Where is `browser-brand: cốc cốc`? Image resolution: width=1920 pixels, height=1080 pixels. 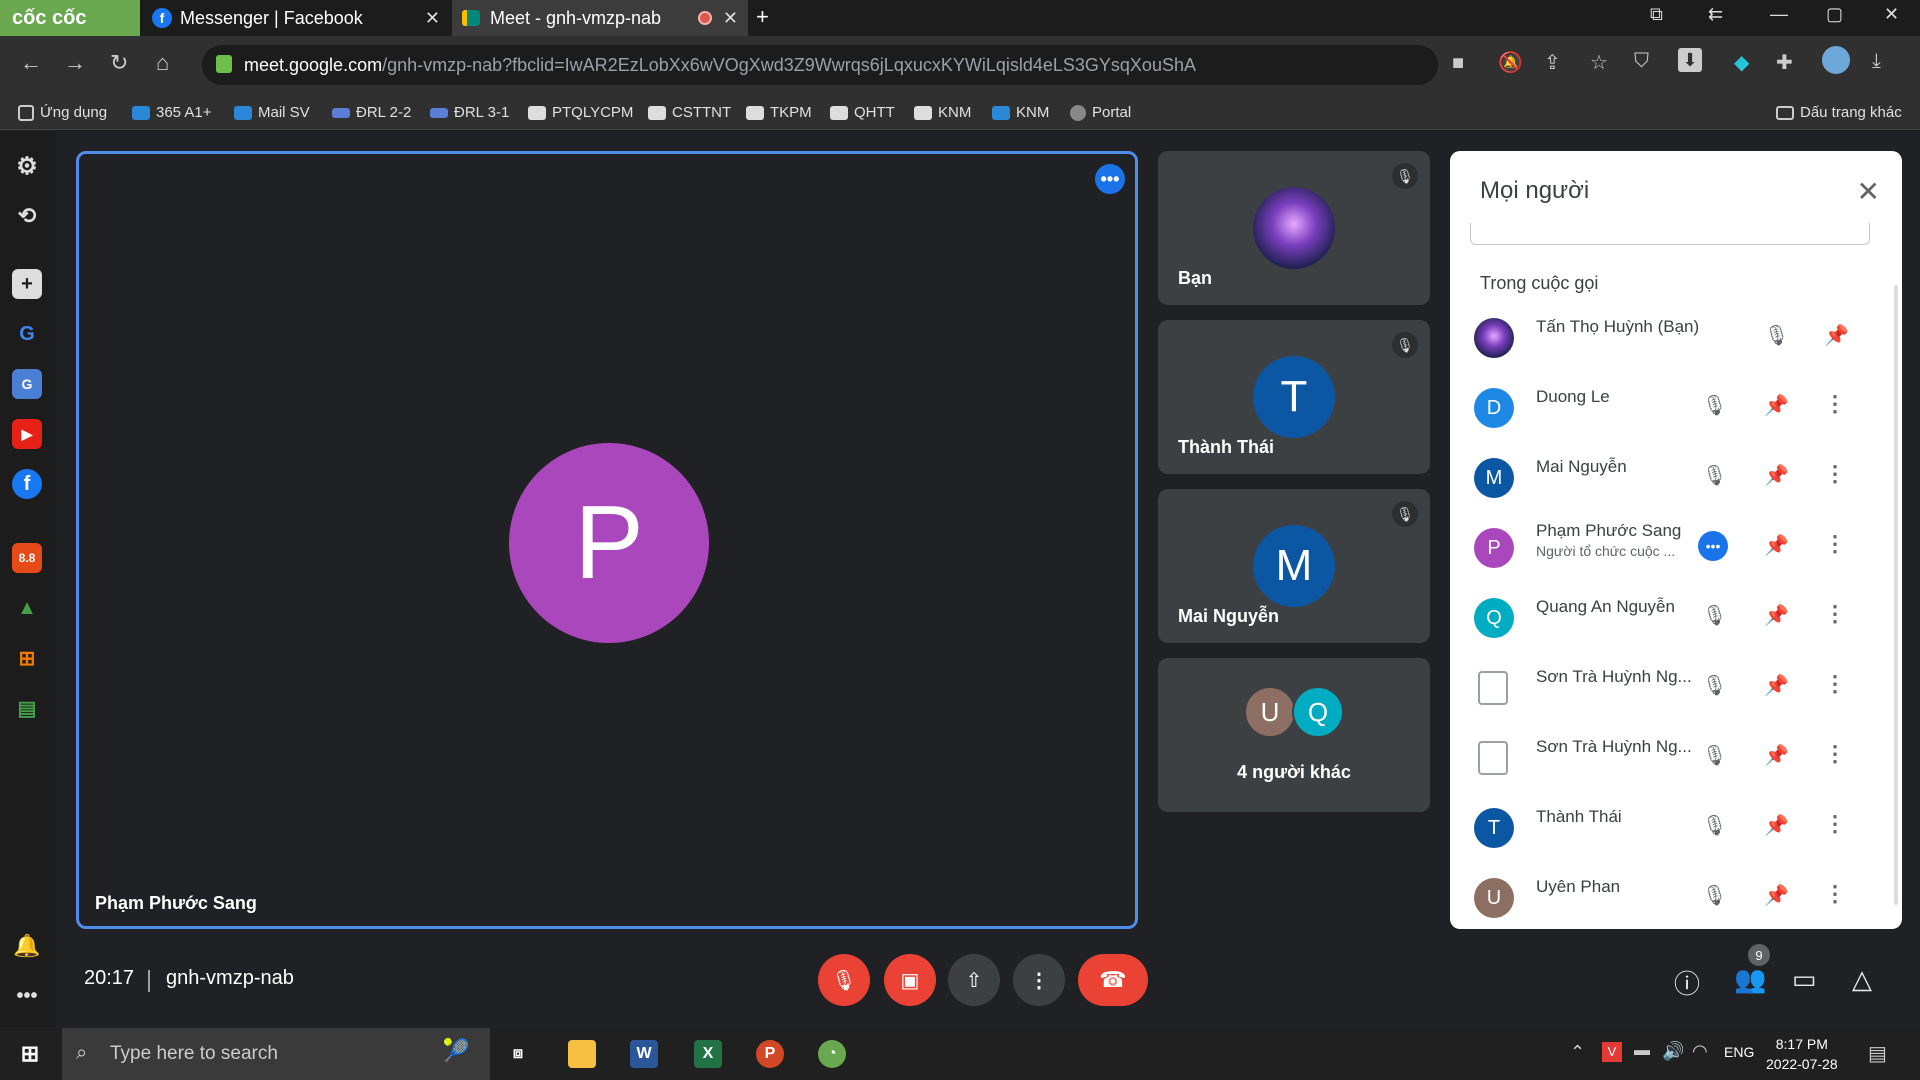
browser-brand: cốc cốc is located at coordinates (70, 18).